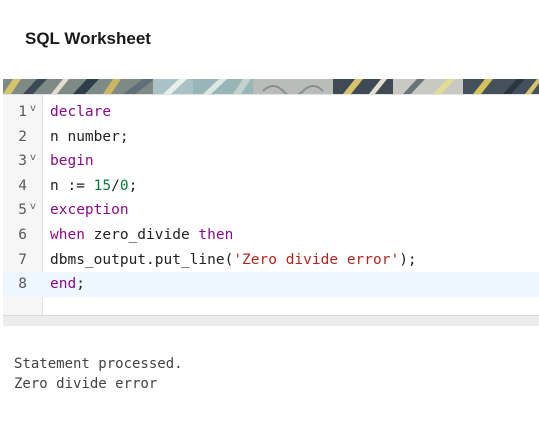 The image size is (539, 443). I want to click on code-line: 5 v exception, so click(271, 210).